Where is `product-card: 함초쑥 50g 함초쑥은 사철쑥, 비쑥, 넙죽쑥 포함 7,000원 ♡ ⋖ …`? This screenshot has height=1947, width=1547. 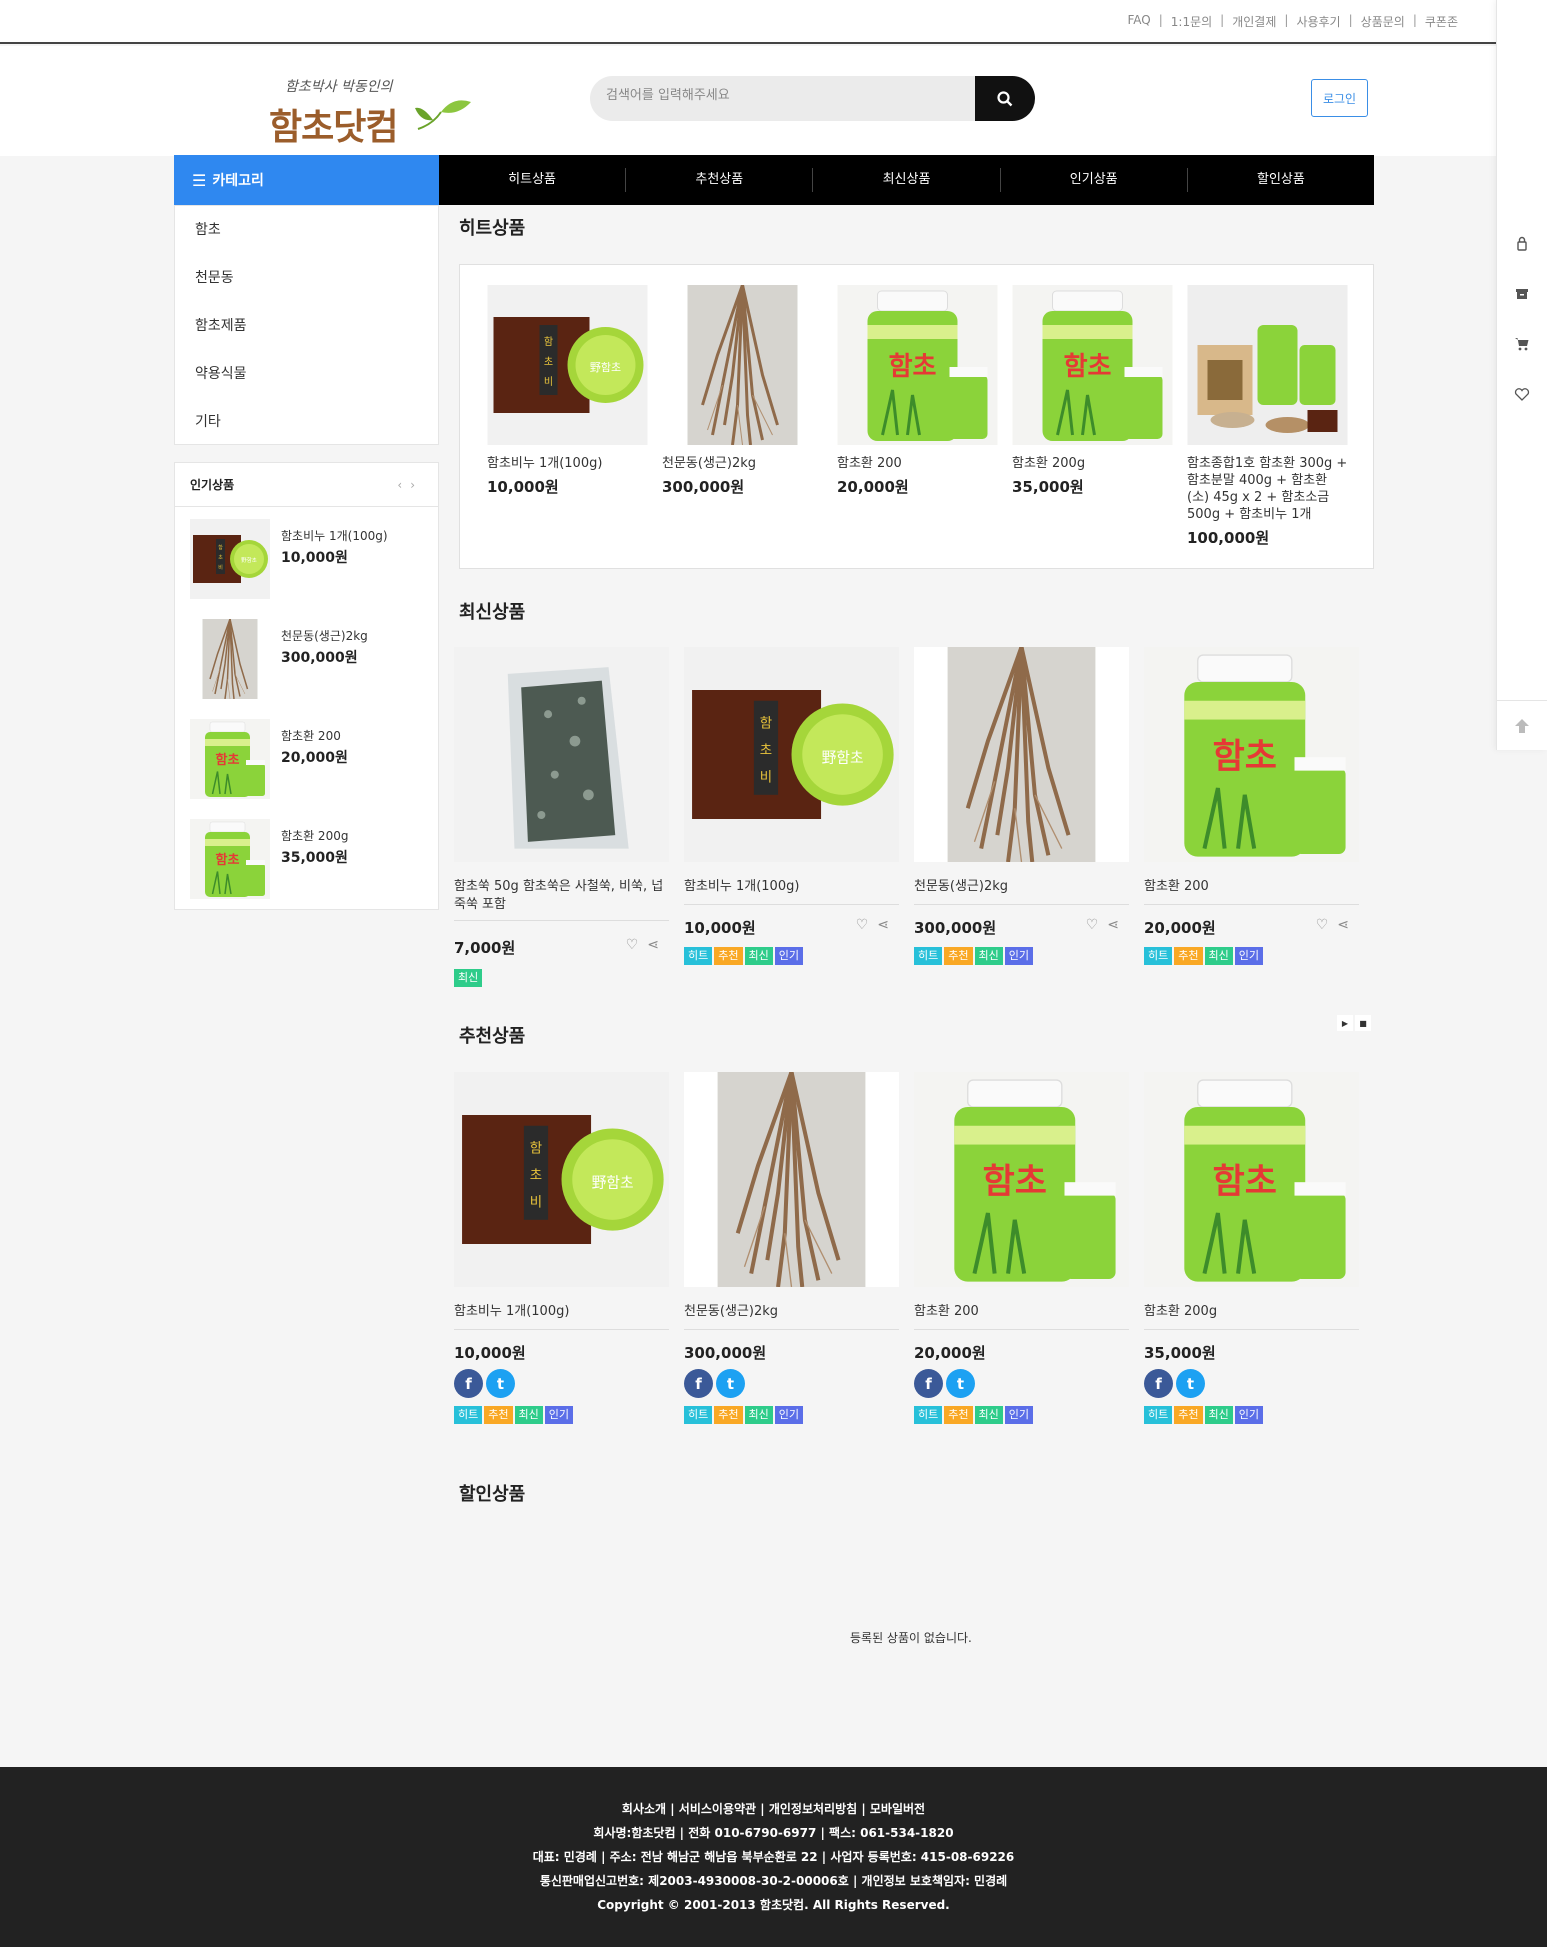
product-card: 함초쑥 50g 함초쑥은 사철쑥, 비쑥, 넙죽쑥 포함 7,000원 ♡ ⋖ … is located at coordinates (561, 817).